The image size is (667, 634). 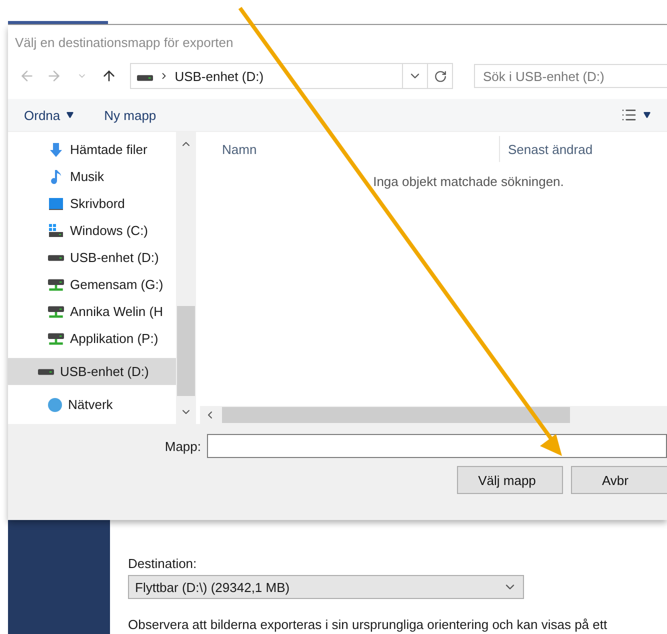 I want to click on address-bar: USB-enhet (D:), so click(x=291, y=76).